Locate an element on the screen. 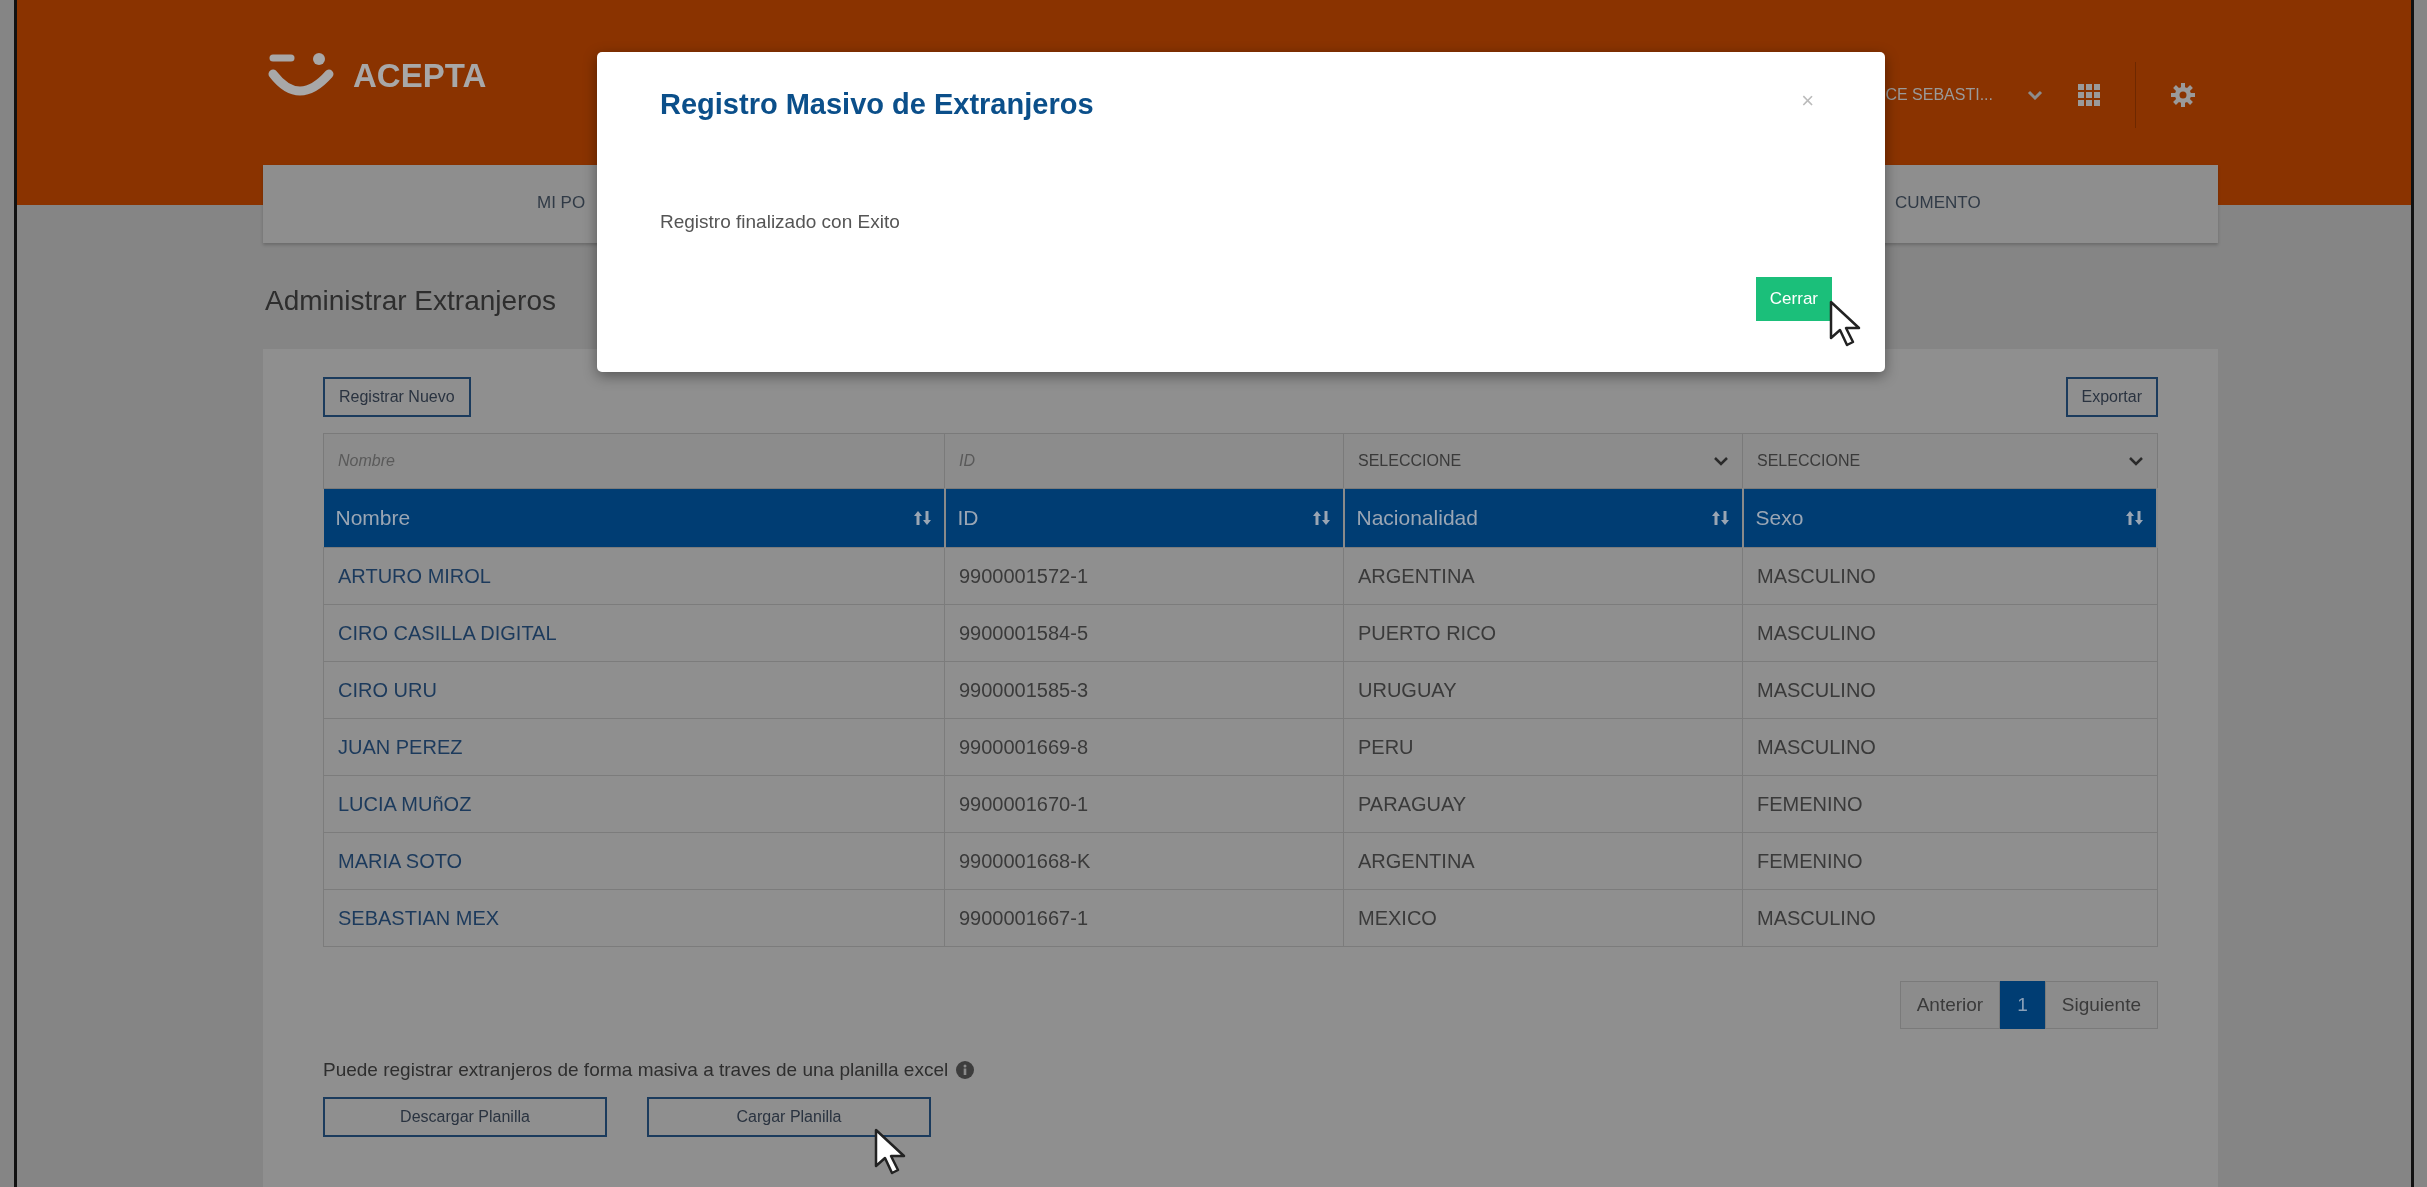  info-text: Puede registrar extranjeros de forma masiva a traves de una planilla excel is located at coordinates (636, 1070).